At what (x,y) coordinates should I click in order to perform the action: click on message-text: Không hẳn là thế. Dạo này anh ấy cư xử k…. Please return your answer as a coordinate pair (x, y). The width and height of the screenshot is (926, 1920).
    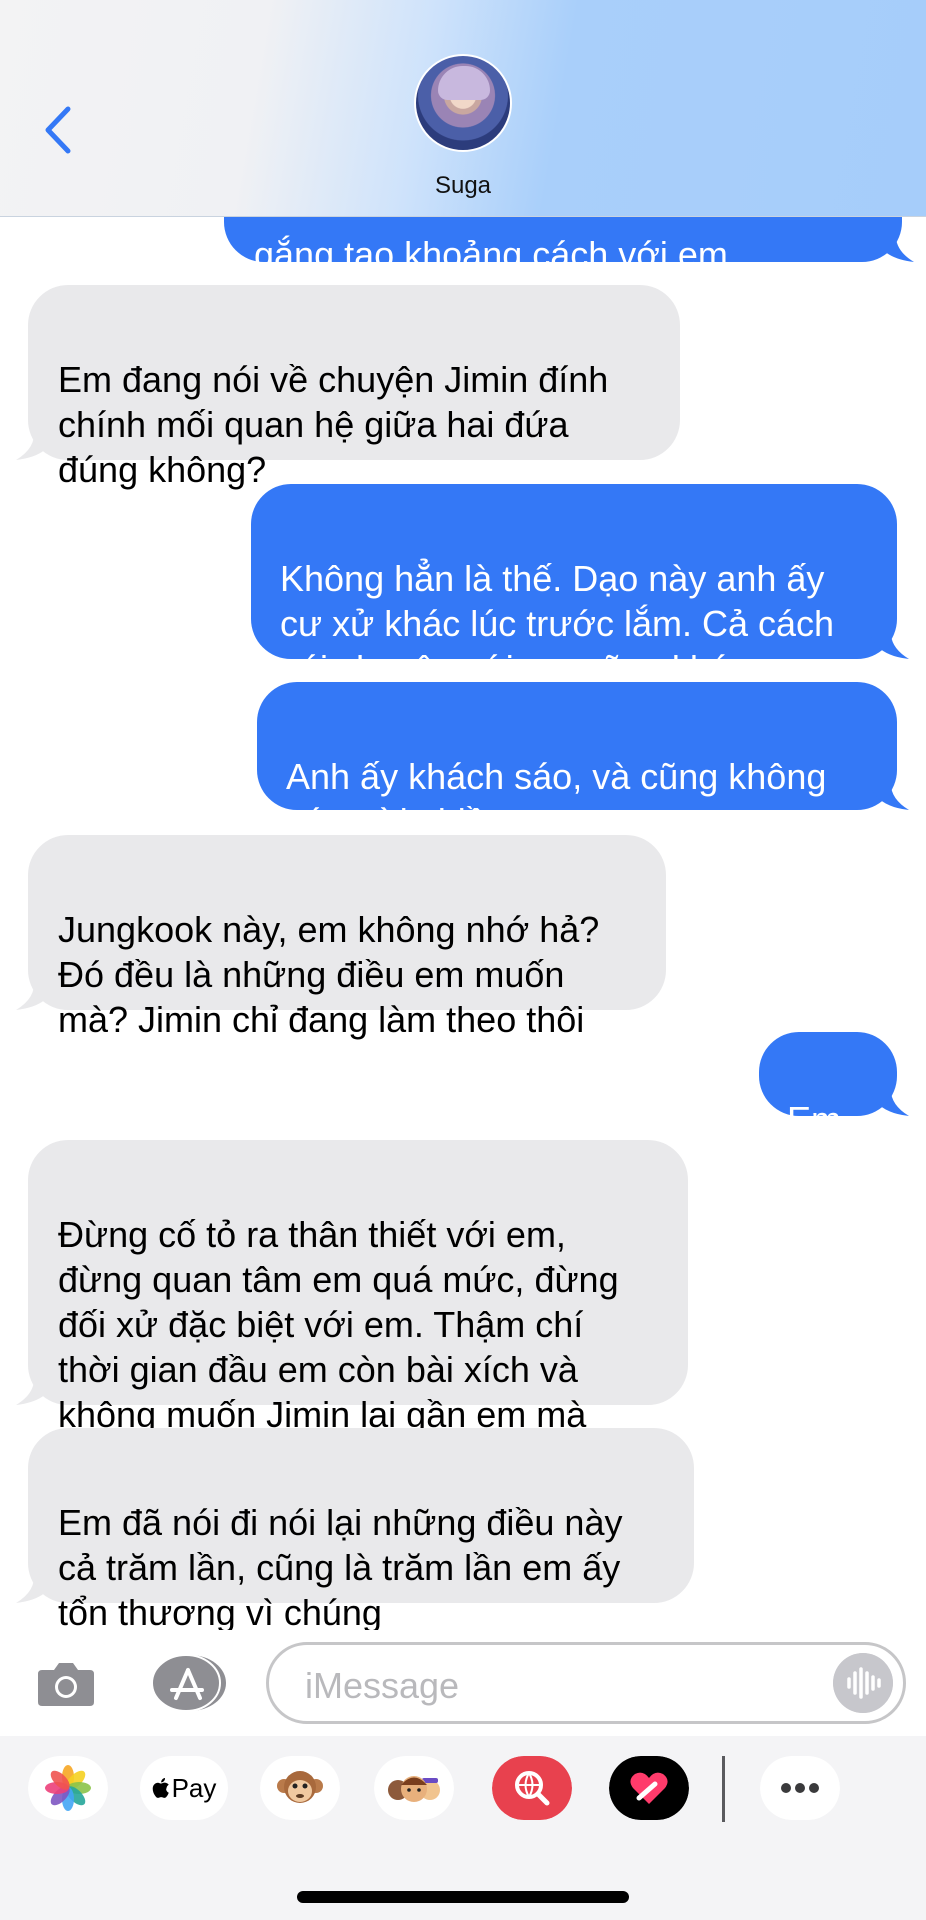
    Looking at the image, I should click on (557, 623).